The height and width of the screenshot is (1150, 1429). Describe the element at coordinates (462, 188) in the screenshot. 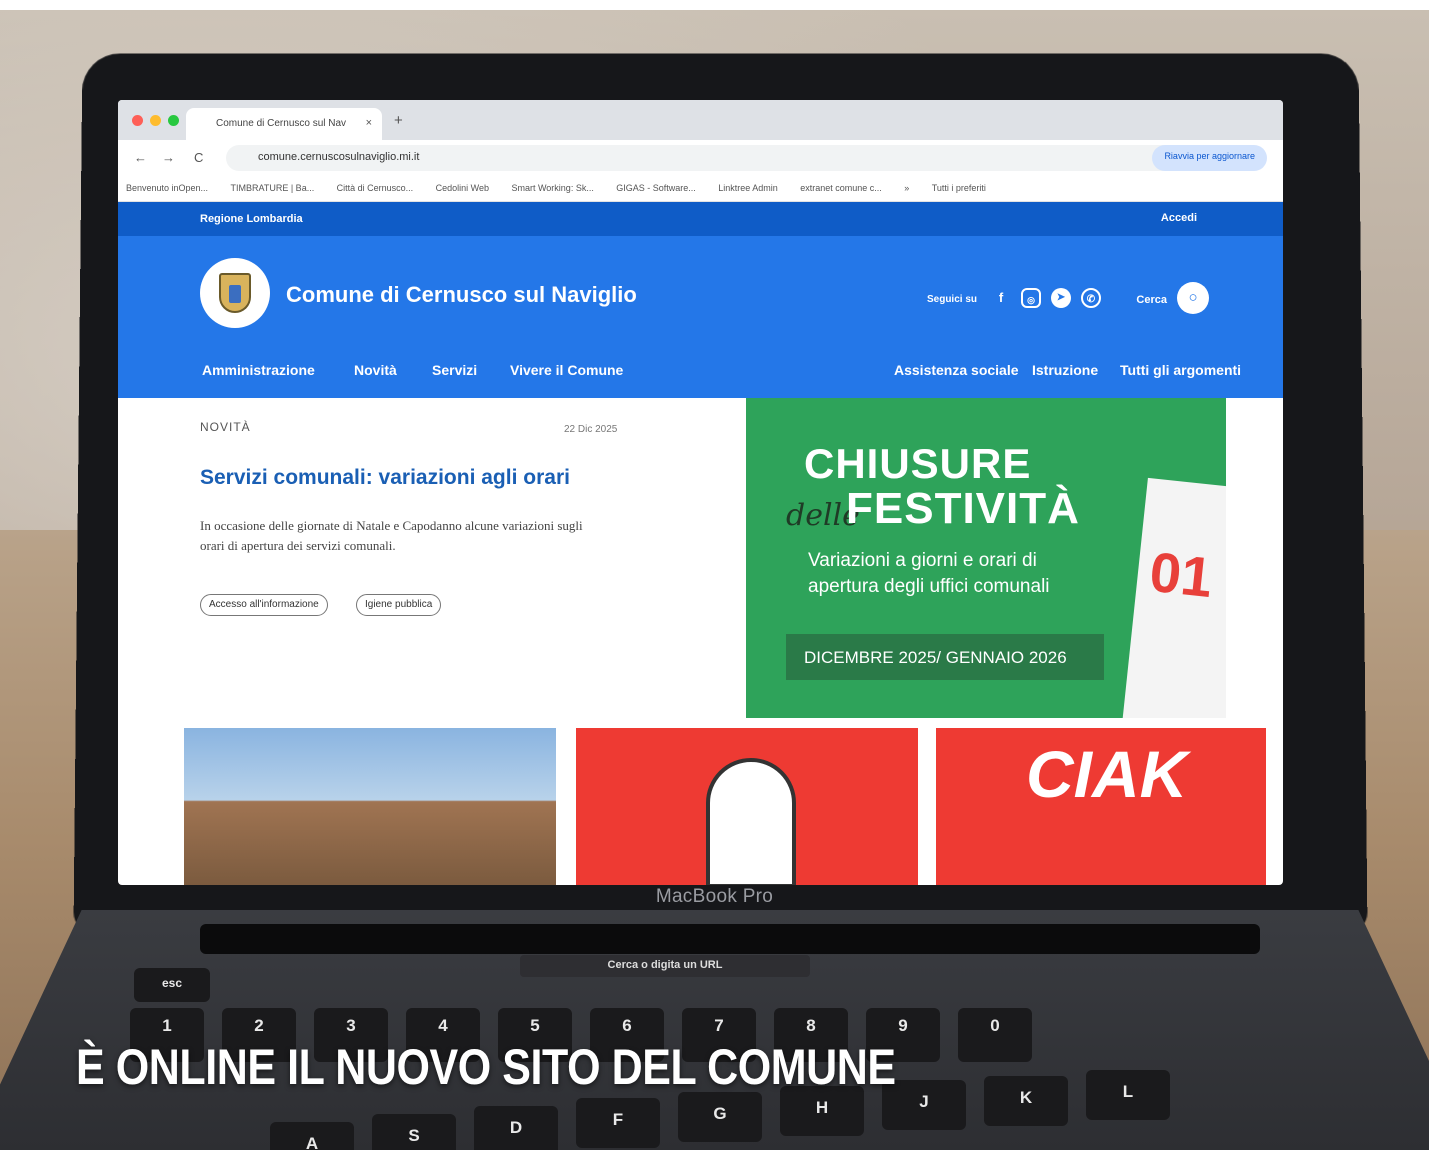

I see `bookmark-item: Cedolini Web` at that location.